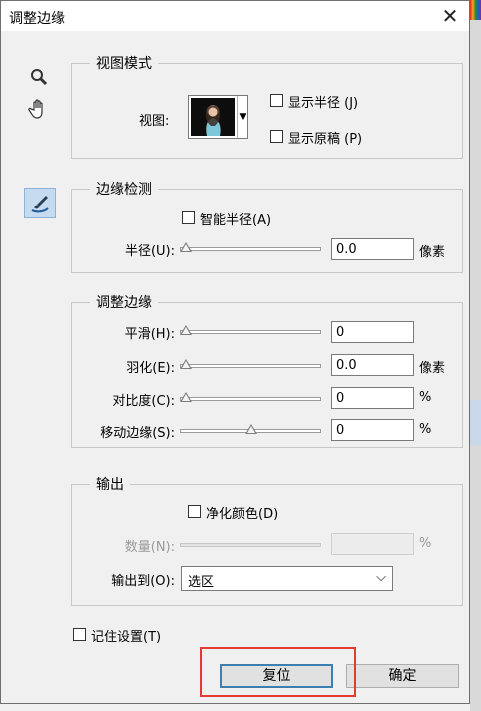 This screenshot has height=711, width=481. I want to click on smart-radius-label: 智能半径(A), so click(236, 220).